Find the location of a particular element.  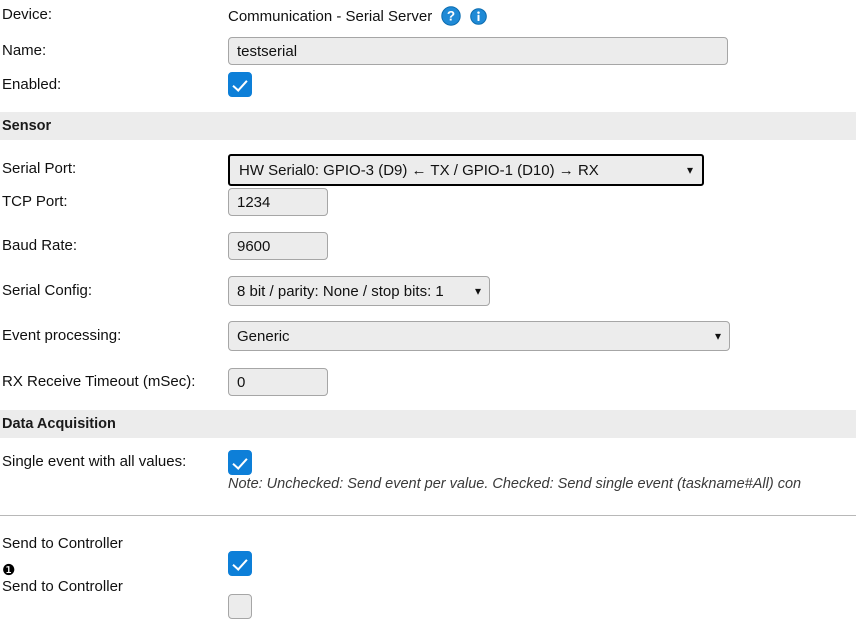

single-event-label: Single event with all values: is located at coordinates (94, 461).